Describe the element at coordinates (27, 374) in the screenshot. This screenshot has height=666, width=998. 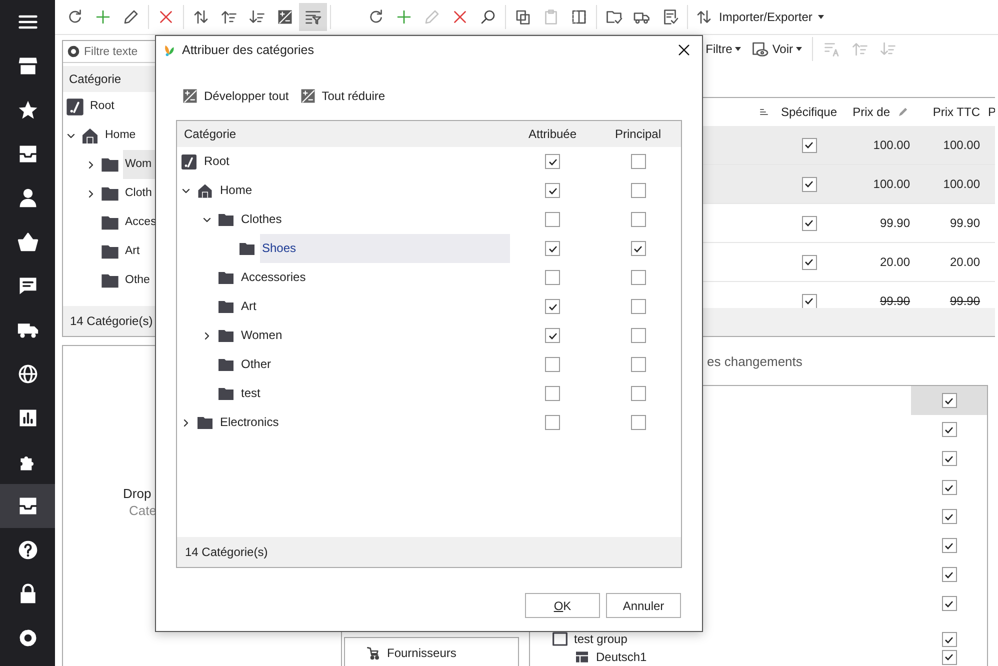
I see `globe-icon` at that location.